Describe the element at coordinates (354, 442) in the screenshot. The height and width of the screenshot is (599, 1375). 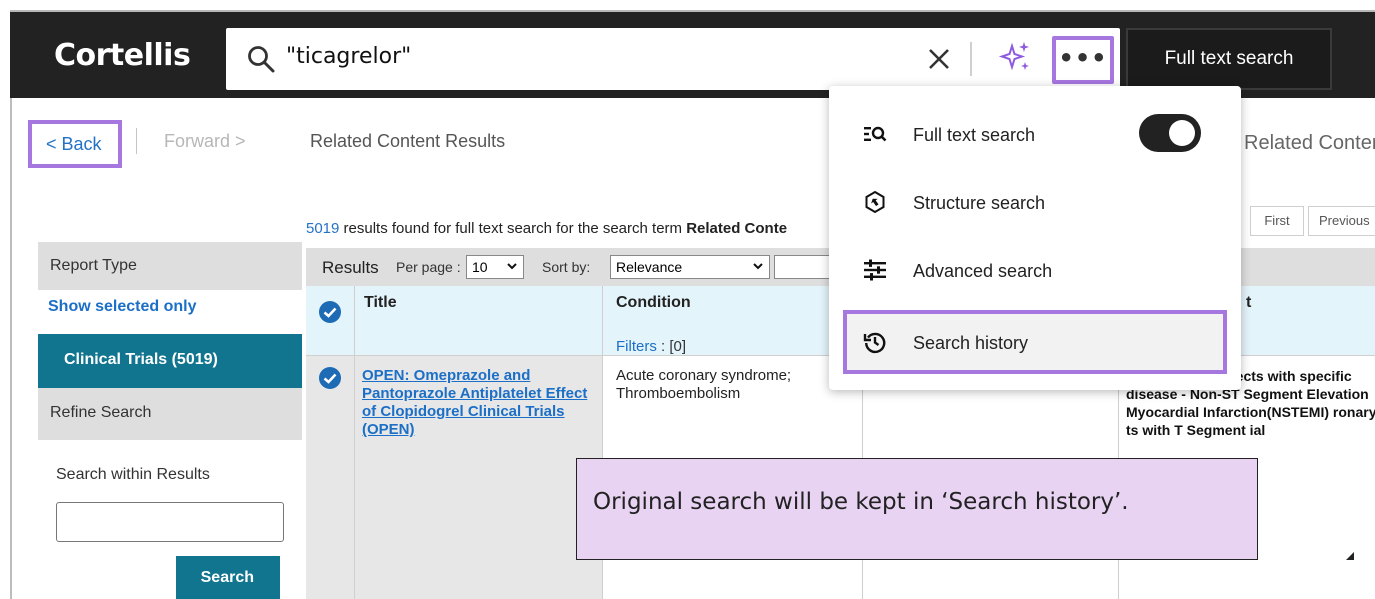
I see `column-divider` at that location.